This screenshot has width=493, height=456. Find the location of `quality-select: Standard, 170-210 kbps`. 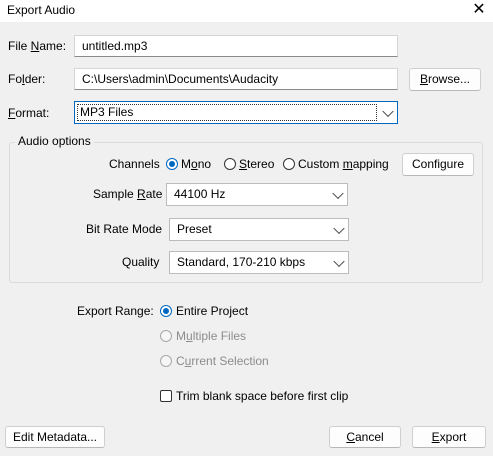

quality-select: Standard, 170-210 kbps is located at coordinates (259, 262).